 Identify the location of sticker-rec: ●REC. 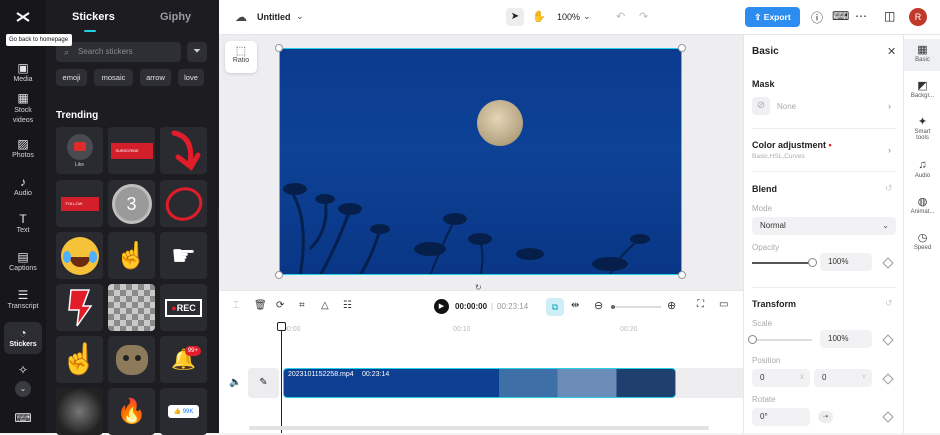
(183, 307).